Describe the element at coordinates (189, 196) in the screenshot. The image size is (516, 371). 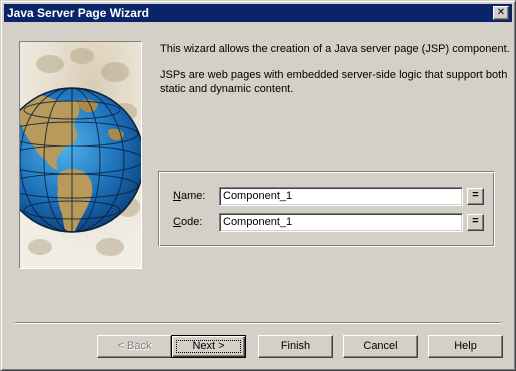
I see `name-label: Name:` at that location.